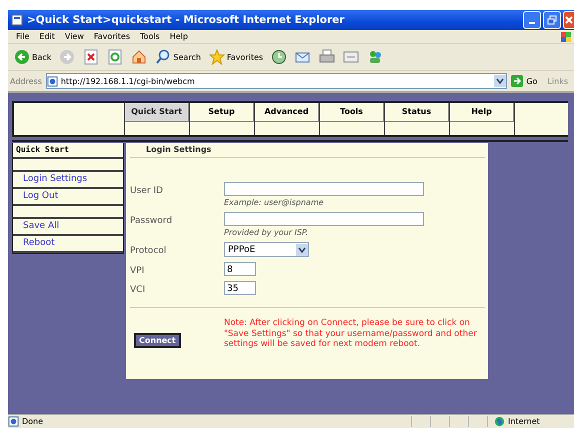 Image resolution: width=574 pixels, height=428 pixels. I want to click on field-hint: Provided by your ISP., so click(267, 232).